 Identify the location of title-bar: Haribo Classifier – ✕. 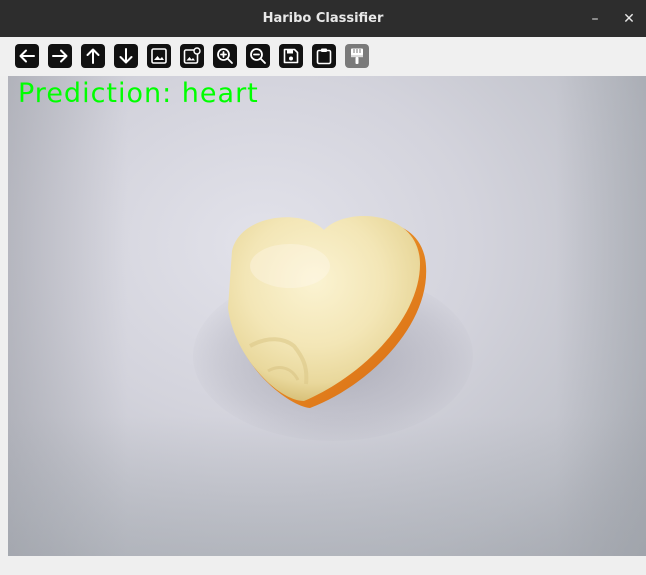
(323, 18).